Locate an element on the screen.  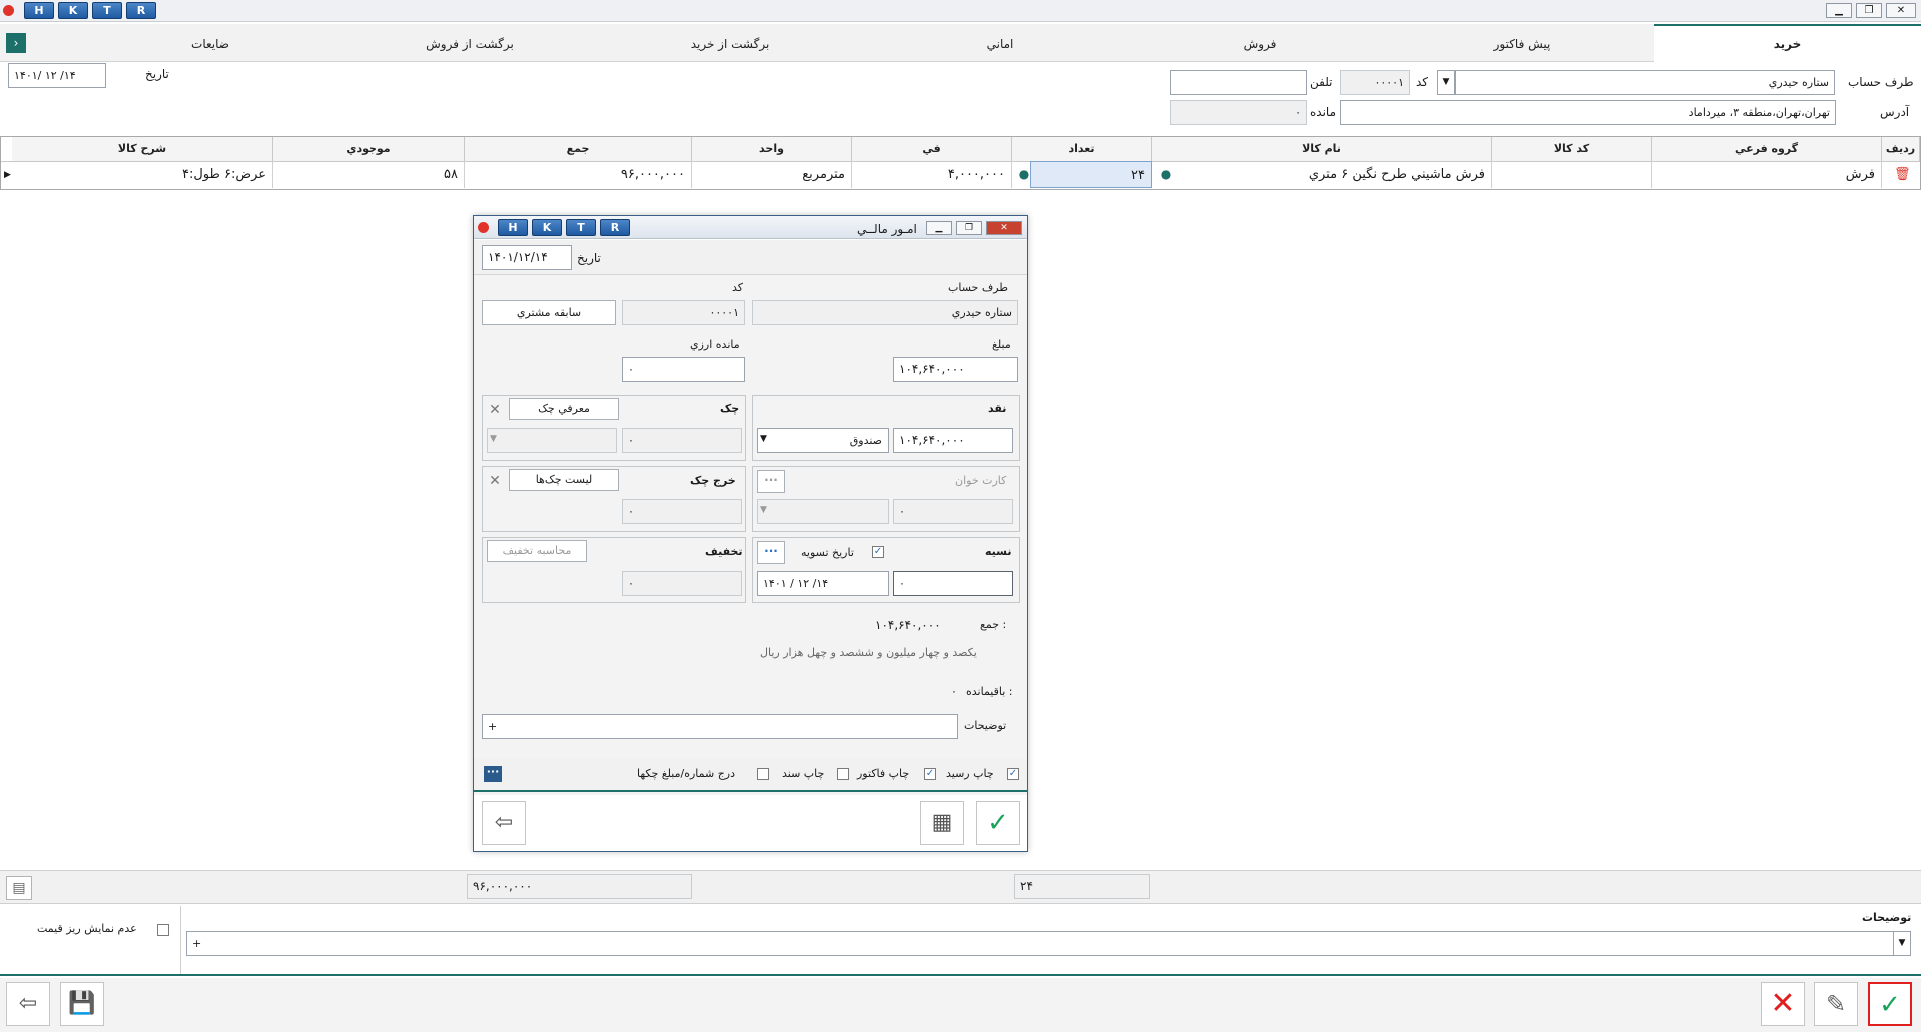
tab-kharid: خرید is located at coordinates (1787, 44).